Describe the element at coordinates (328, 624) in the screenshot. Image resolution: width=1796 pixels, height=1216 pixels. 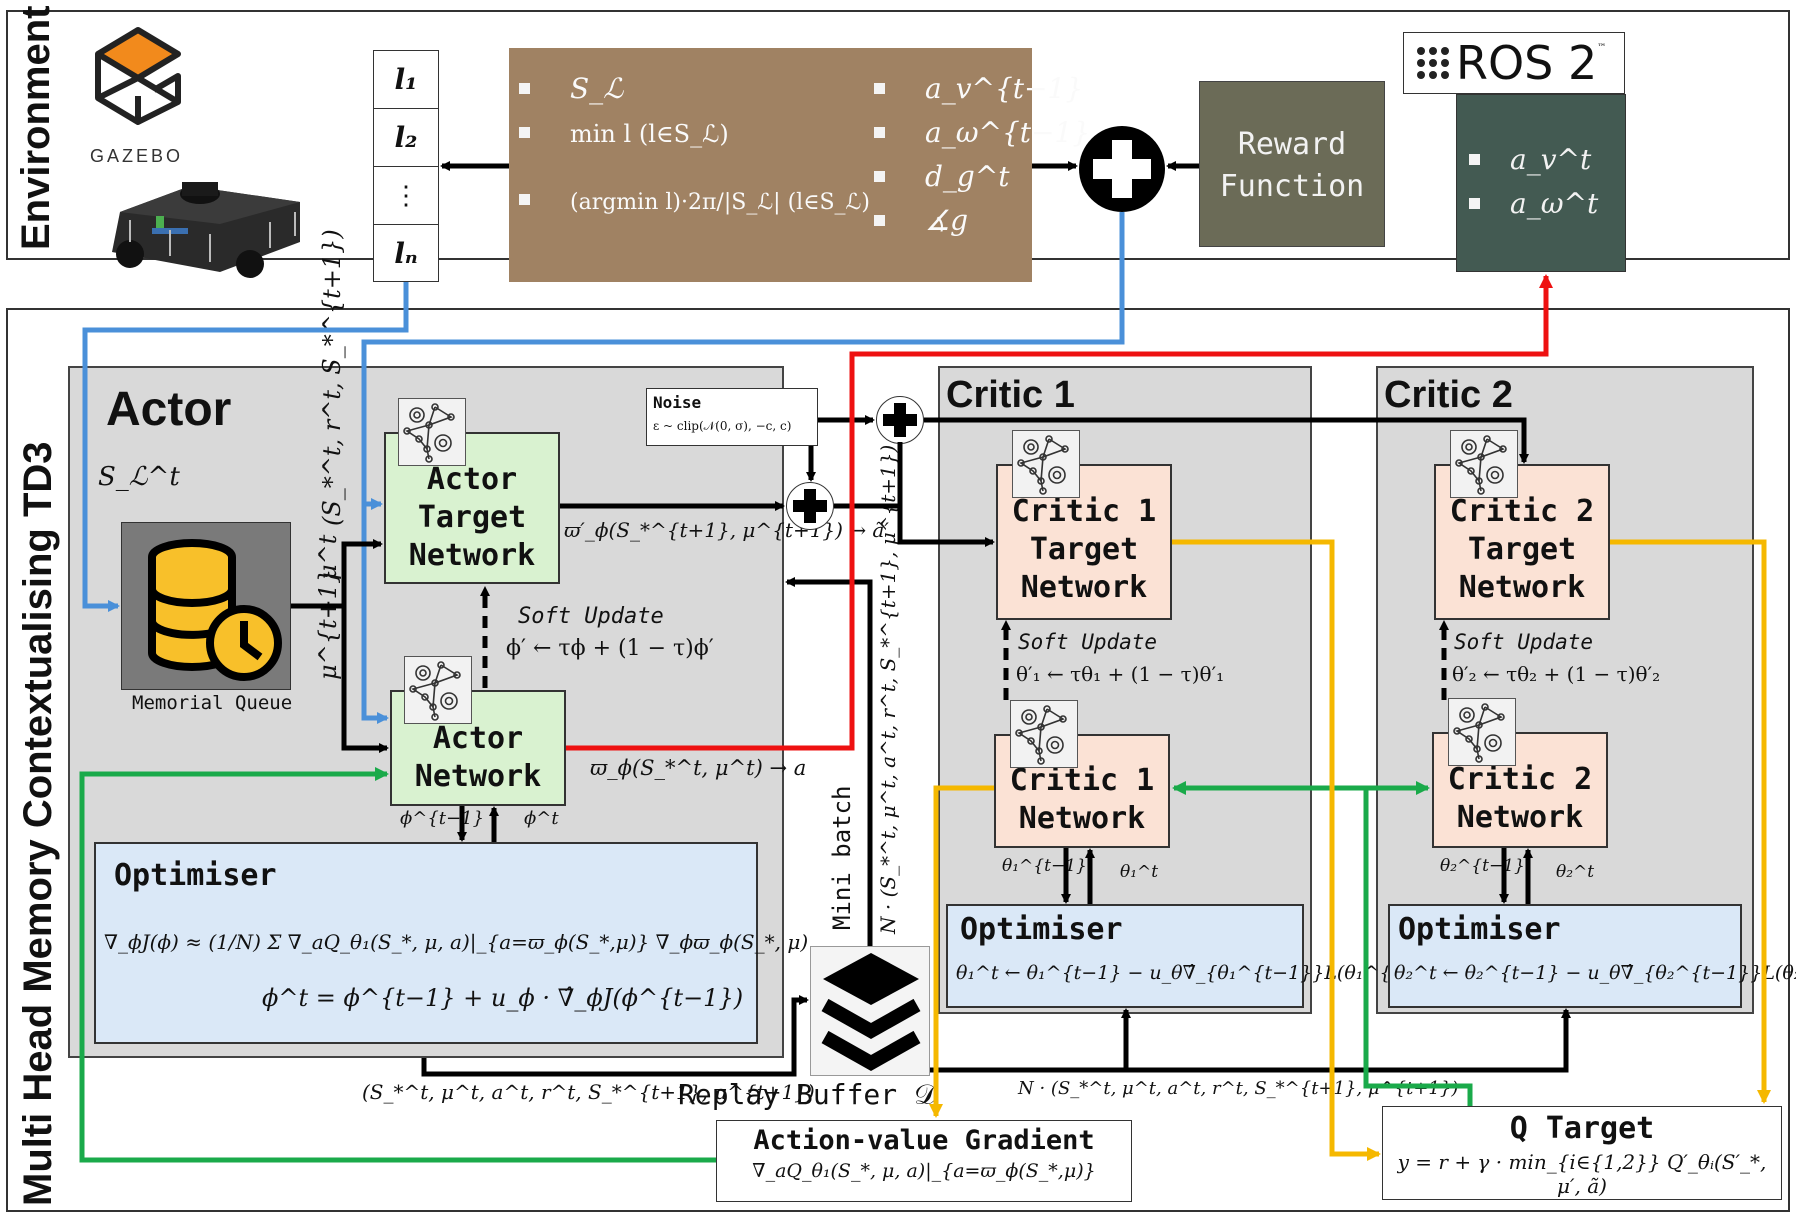
I see `mu-t1-label: μ^{t+1}` at that location.